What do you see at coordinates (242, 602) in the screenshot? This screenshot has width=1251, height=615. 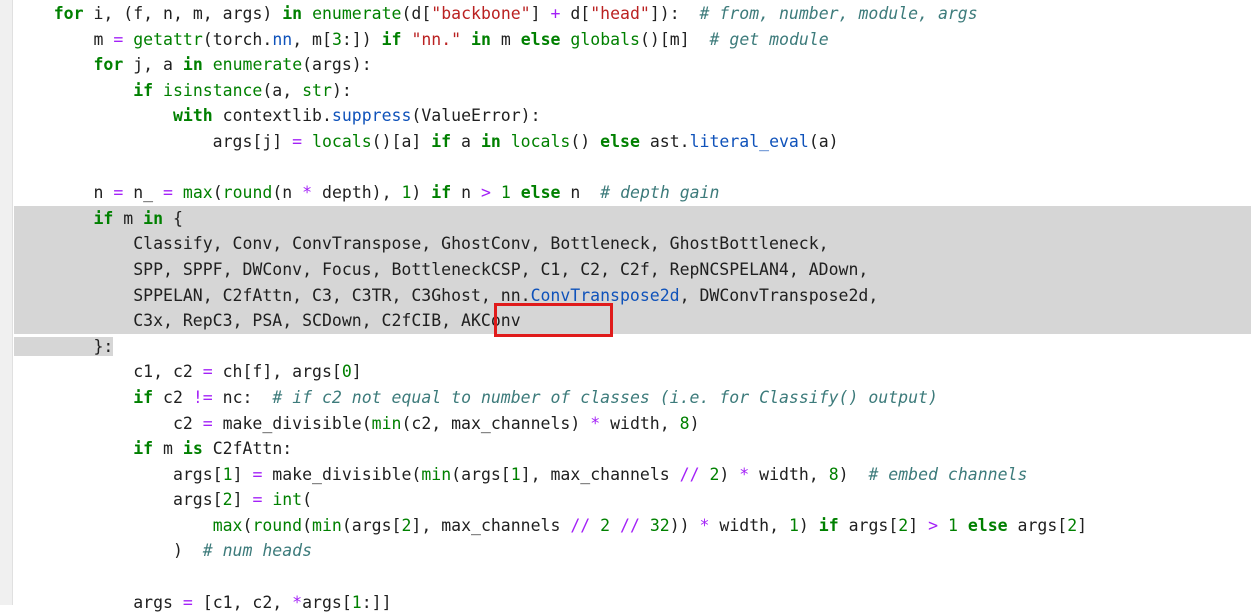 I see `code-token: [c1, c2,` at bounding box center [242, 602].